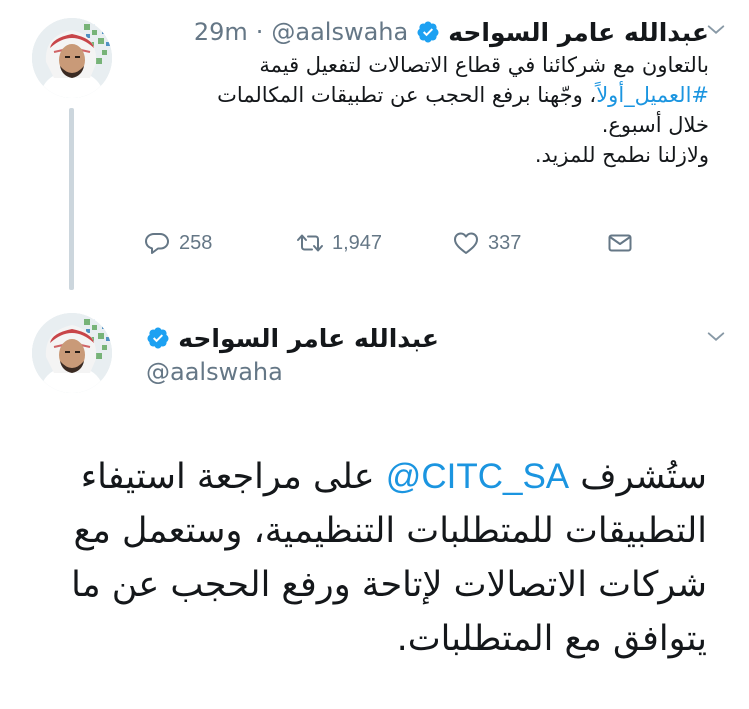  Describe the element at coordinates (551, 639) in the screenshot. I see `tweet-text-line: يتوافق مع المتطلبات.` at that location.